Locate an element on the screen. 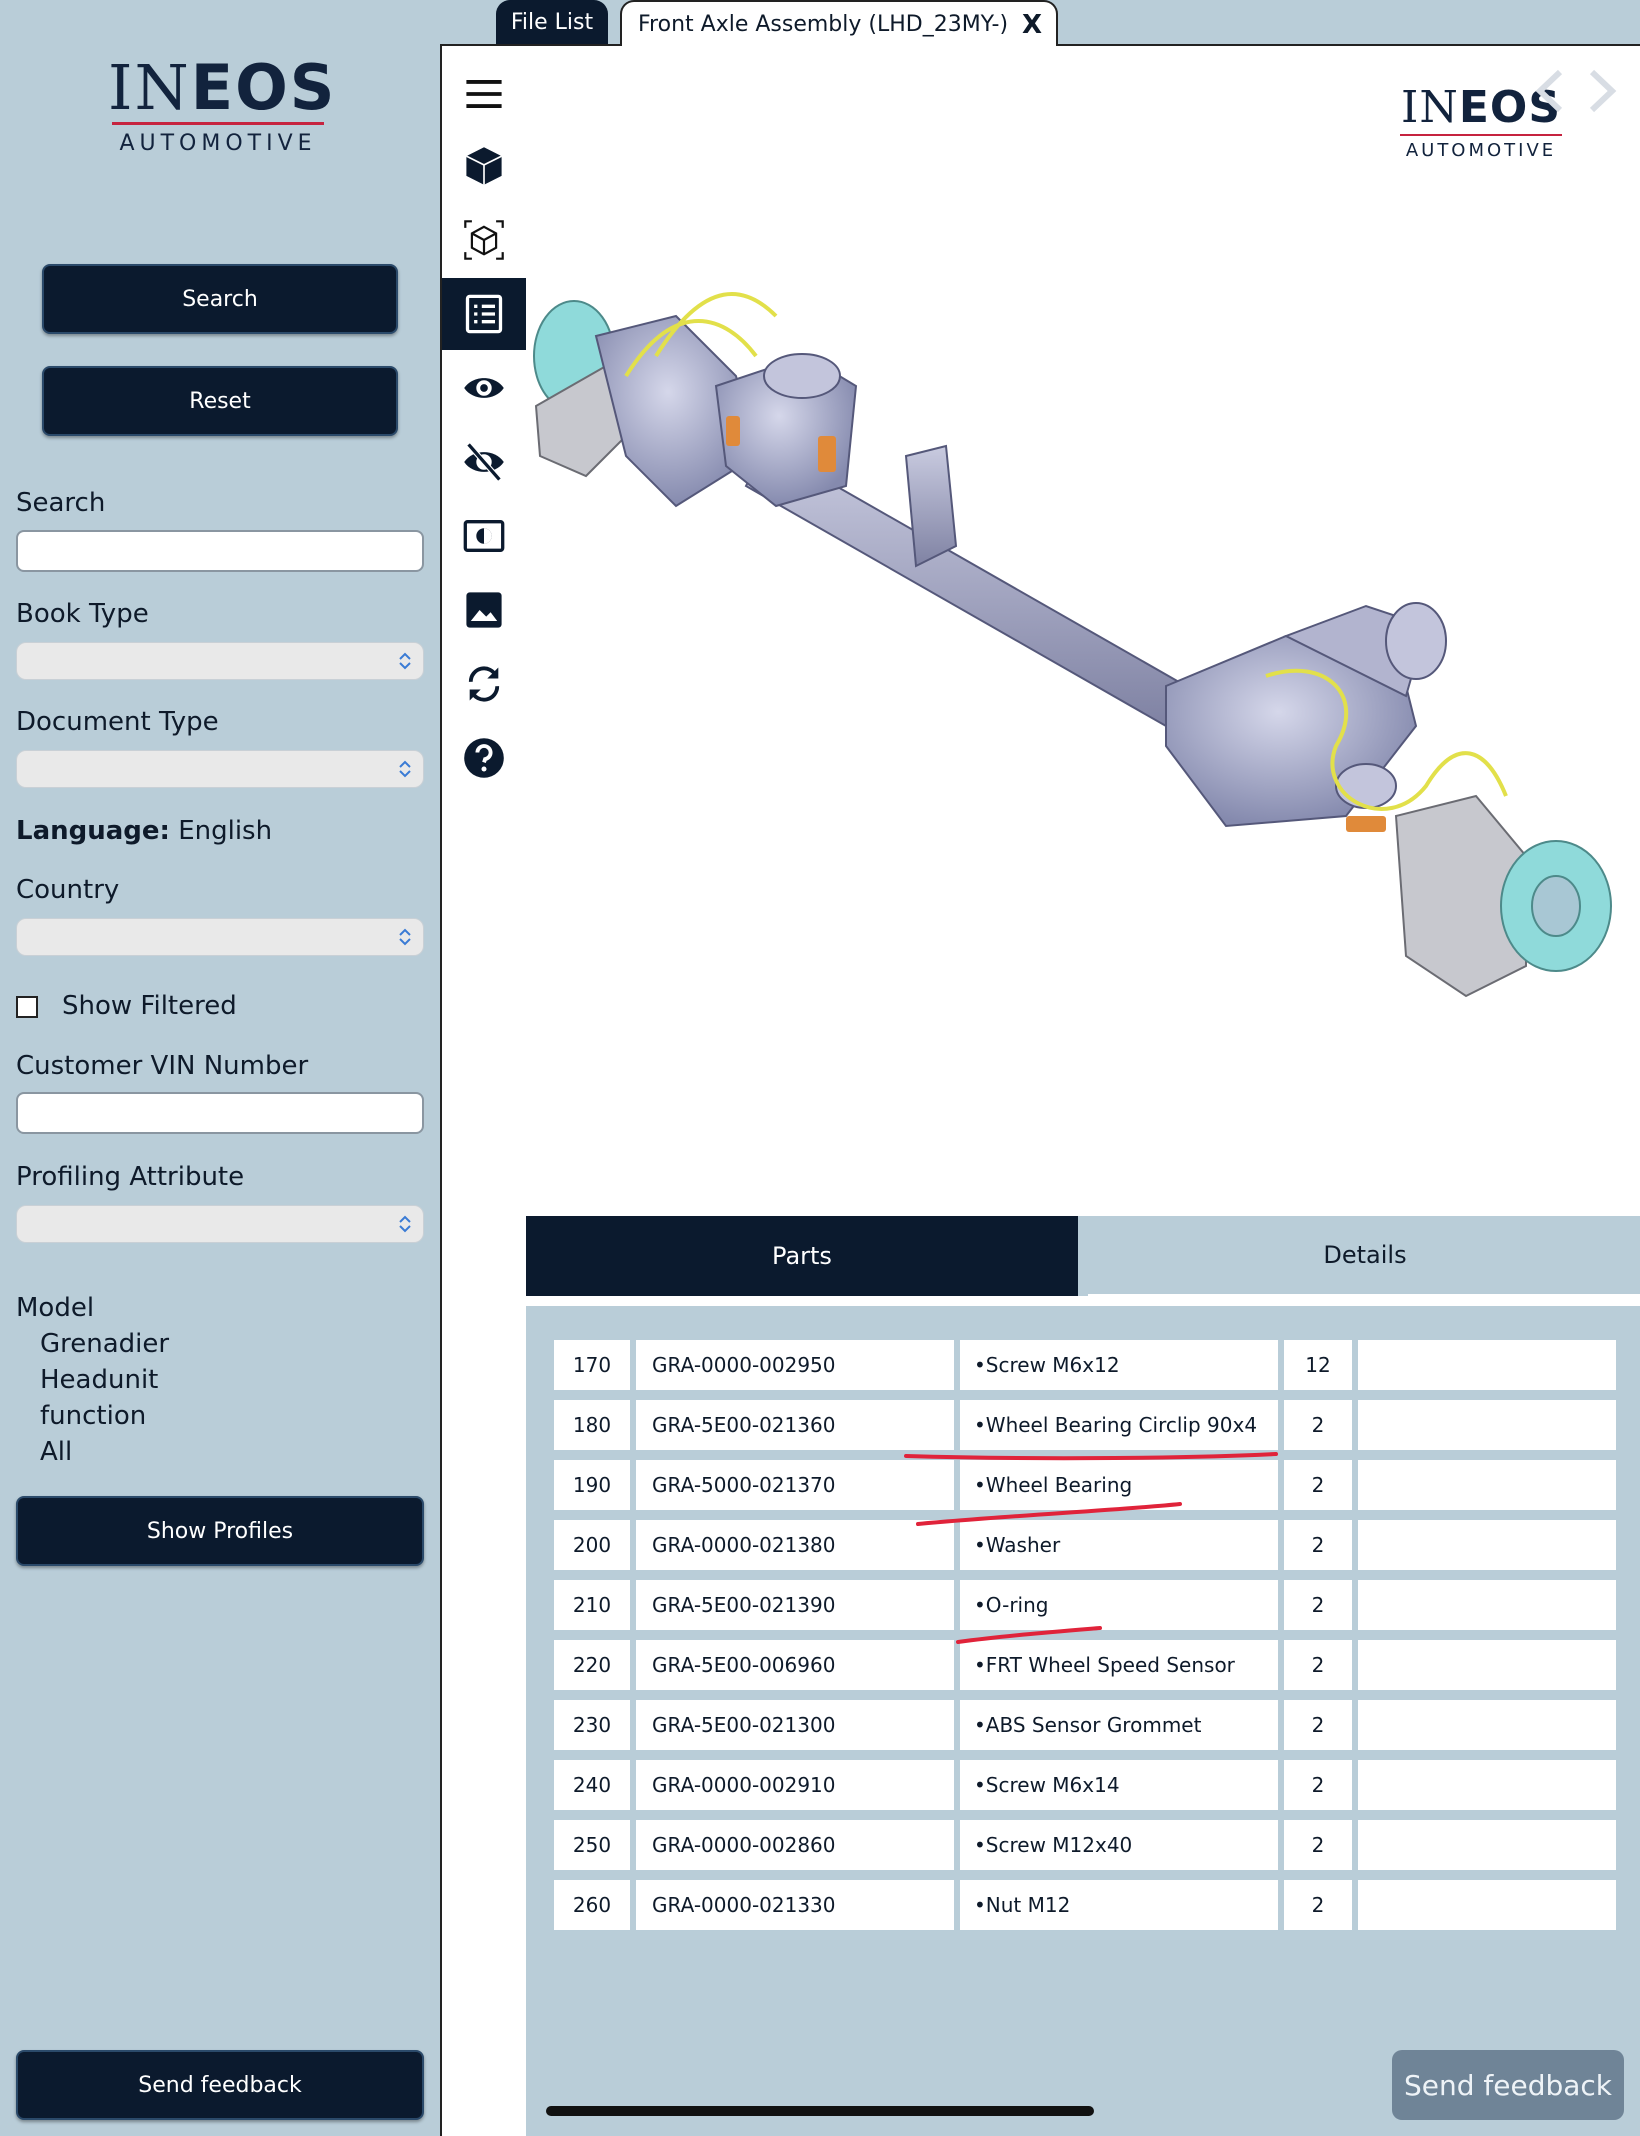 Image resolution: width=1640 pixels, height=2136 pixels. isolate-icon is located at coordinates (484, 536).